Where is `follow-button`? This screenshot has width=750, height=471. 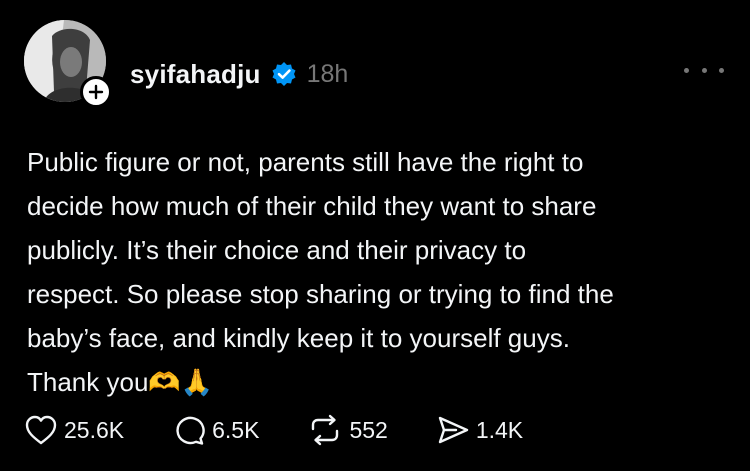 follow-button is located at coordinates (96, 92).